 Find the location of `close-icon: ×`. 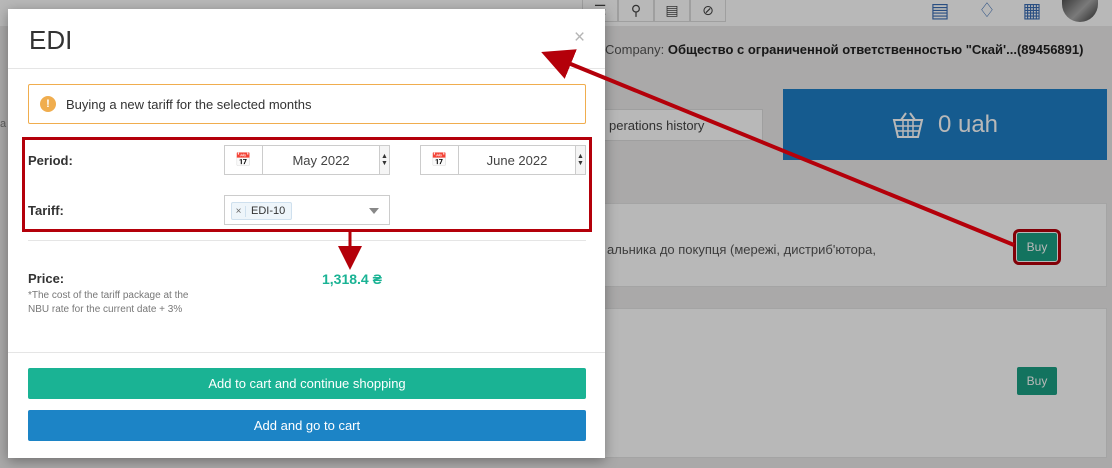

close-icon: × is located at coordinates (579, 37).